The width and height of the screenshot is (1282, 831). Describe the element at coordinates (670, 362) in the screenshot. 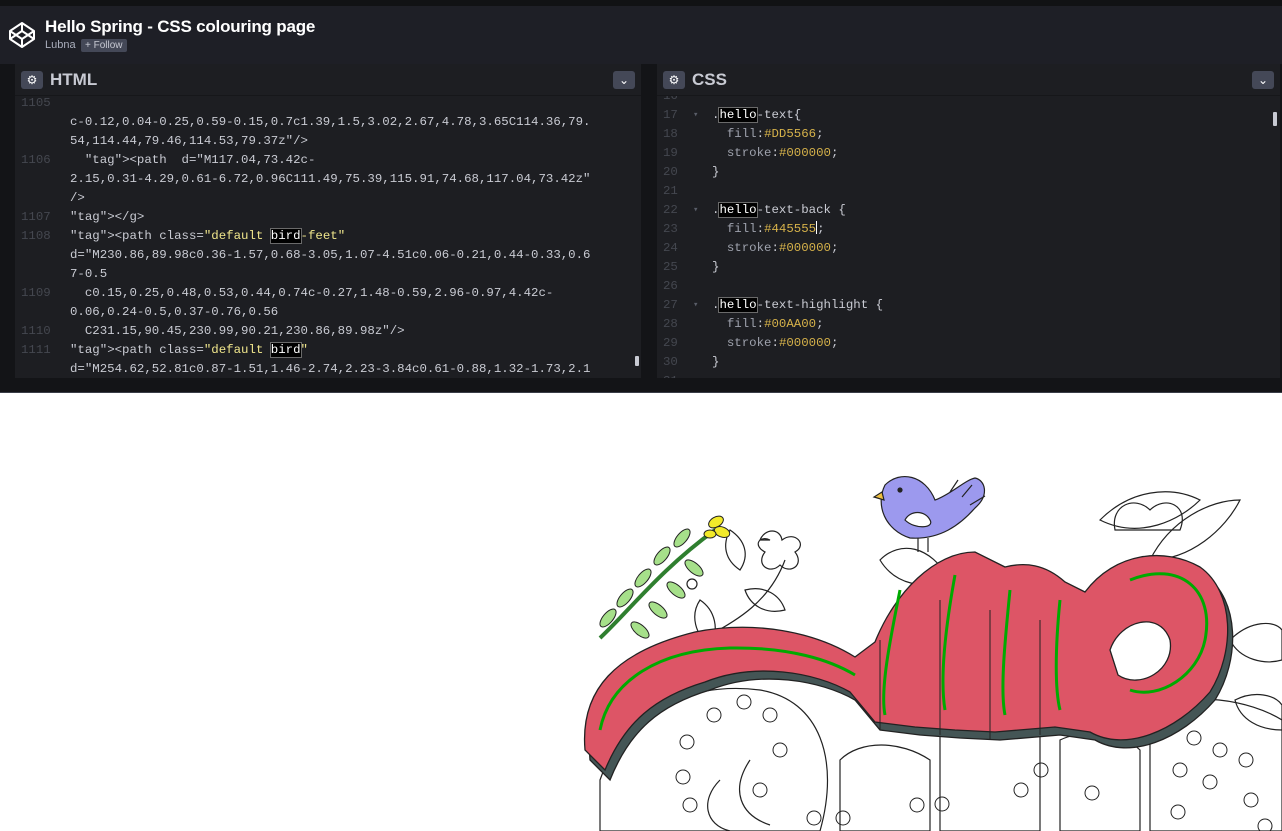

I see `line-number: 30` at that location.